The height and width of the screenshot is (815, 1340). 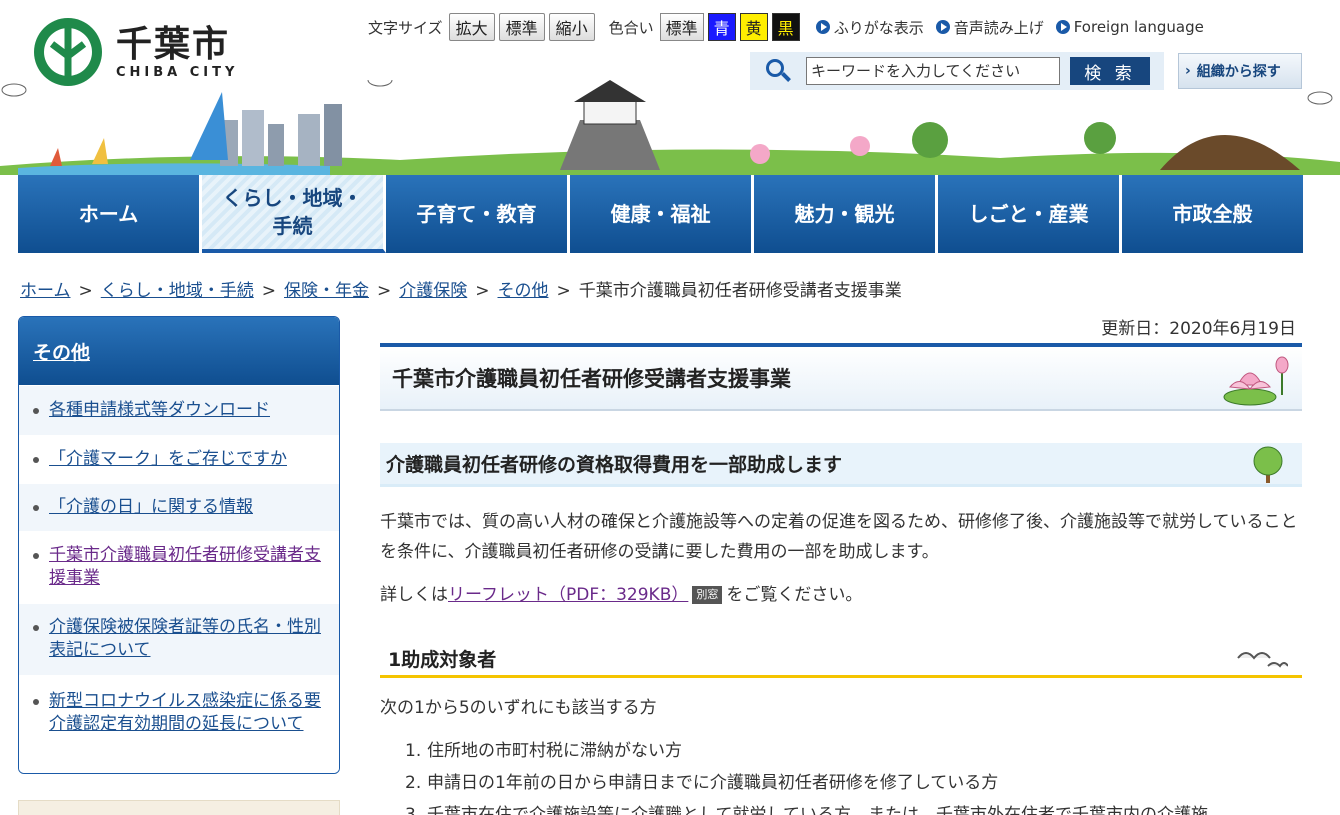 What do you see at coordinates (740, 291) in the screenshot?
I see `breadcrumb-current: 千葉市介護職員初任者研修受講者支援事業` at bounding box center [740, 291].